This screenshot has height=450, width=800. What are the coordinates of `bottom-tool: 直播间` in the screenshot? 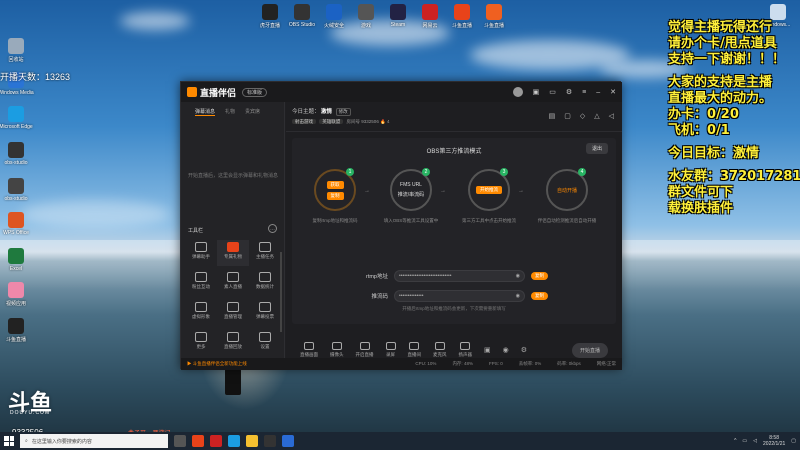 It's located at (414, 350).